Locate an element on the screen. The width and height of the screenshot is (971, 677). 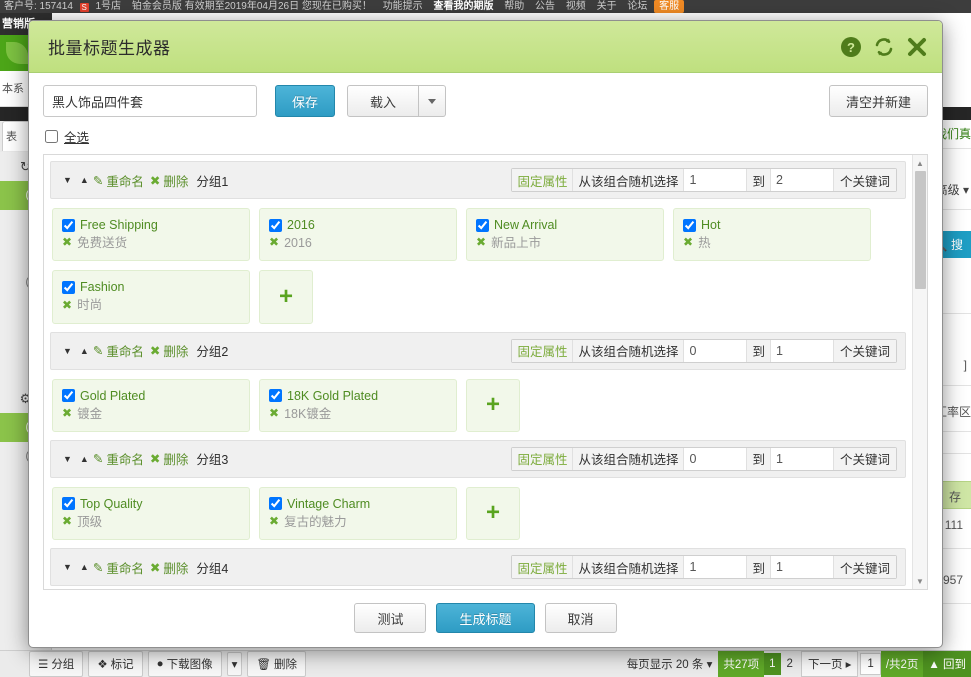
keyword-card: Vintage Charm ✖ 复古的魅力 is located at coordinates (358, 513).